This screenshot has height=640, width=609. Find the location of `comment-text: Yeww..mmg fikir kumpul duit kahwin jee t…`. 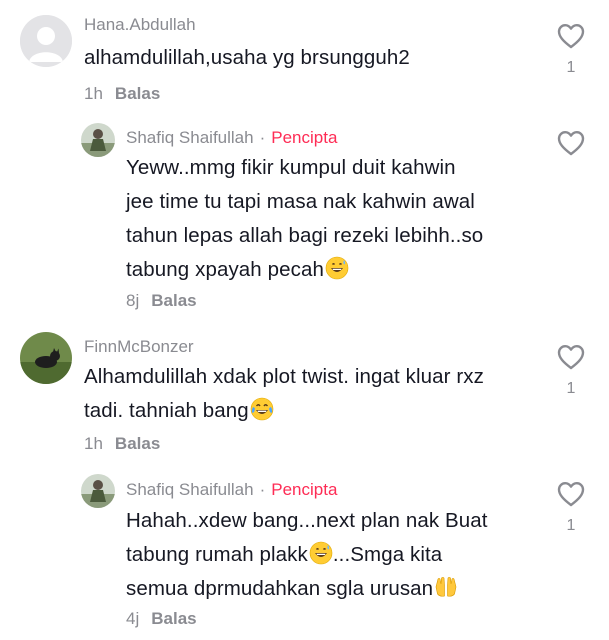

comment-text: Yeww..mmg fikir kumpul duit kahwin jee t… is located at coordinates (304, 219).